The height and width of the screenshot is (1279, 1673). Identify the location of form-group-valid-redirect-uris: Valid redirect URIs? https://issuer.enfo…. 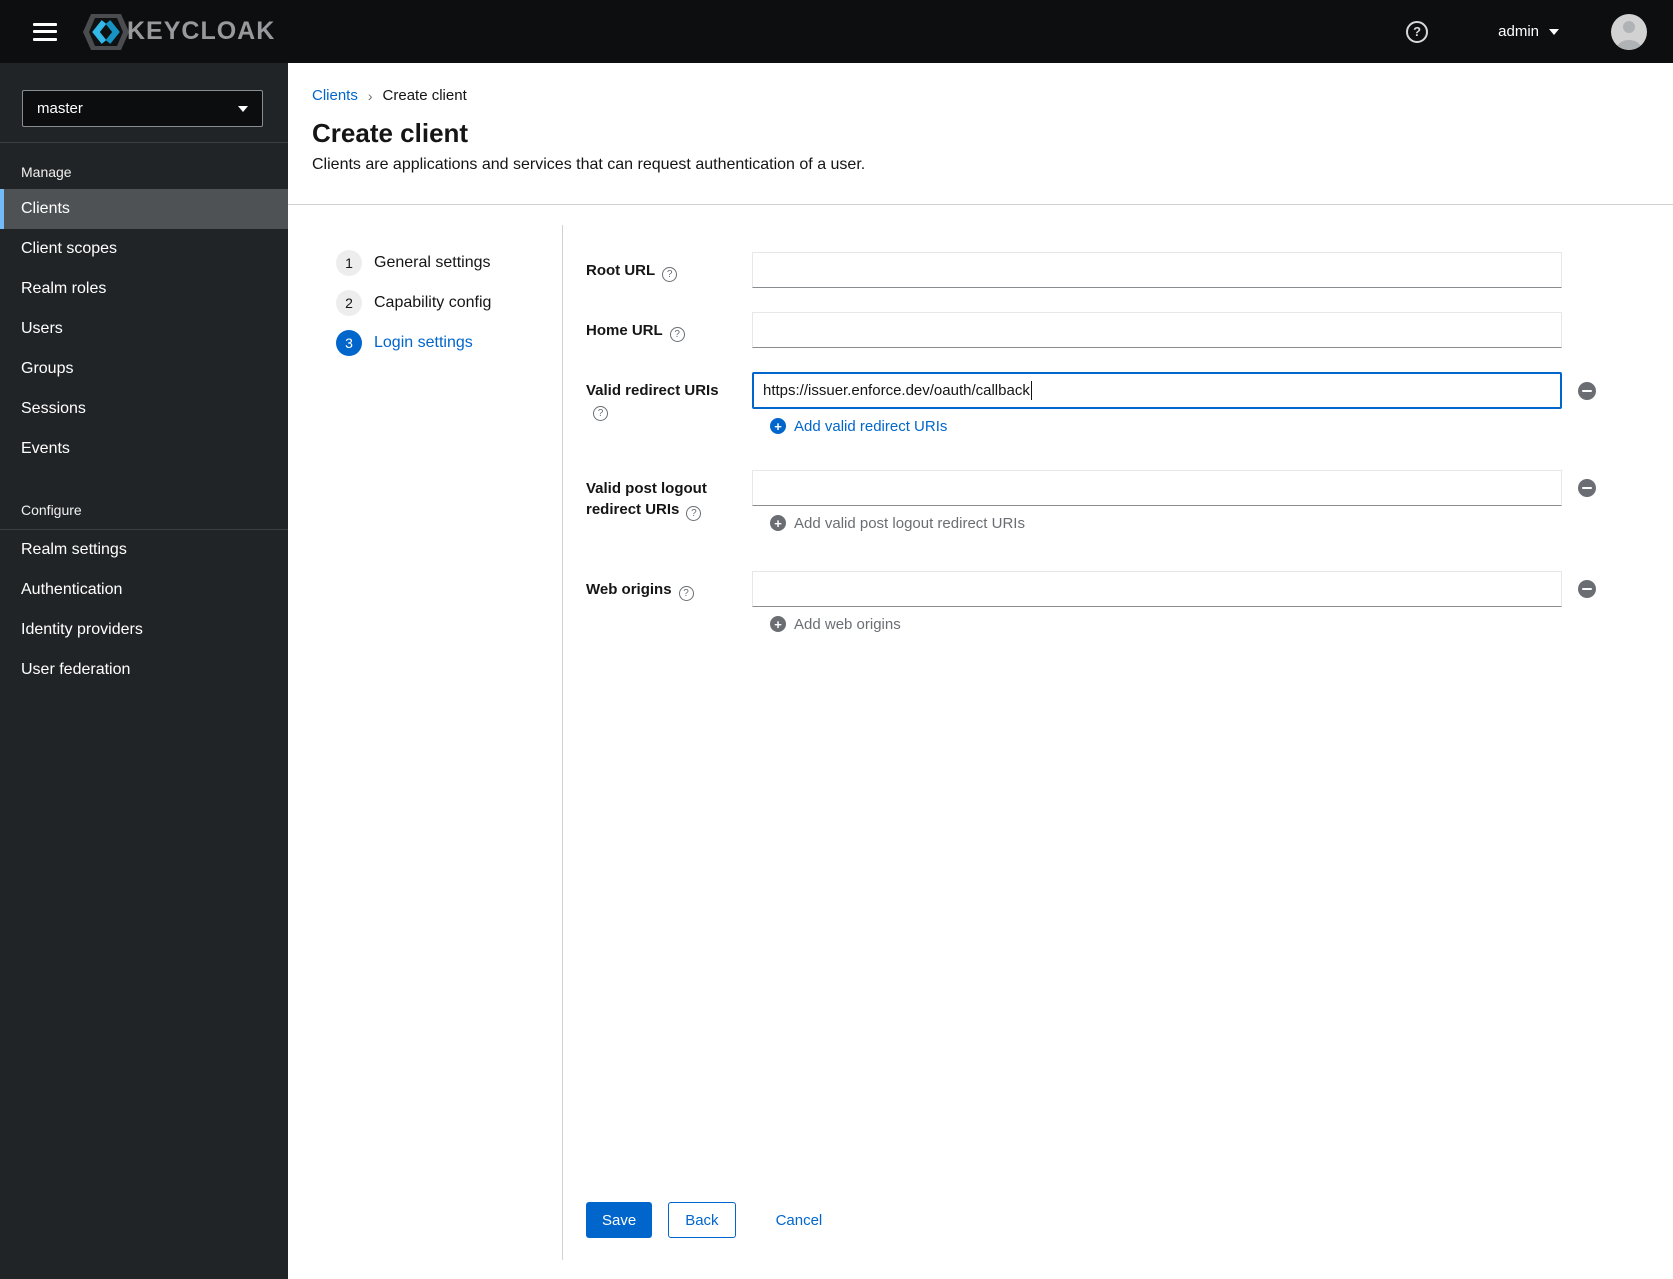
(1091, 403).